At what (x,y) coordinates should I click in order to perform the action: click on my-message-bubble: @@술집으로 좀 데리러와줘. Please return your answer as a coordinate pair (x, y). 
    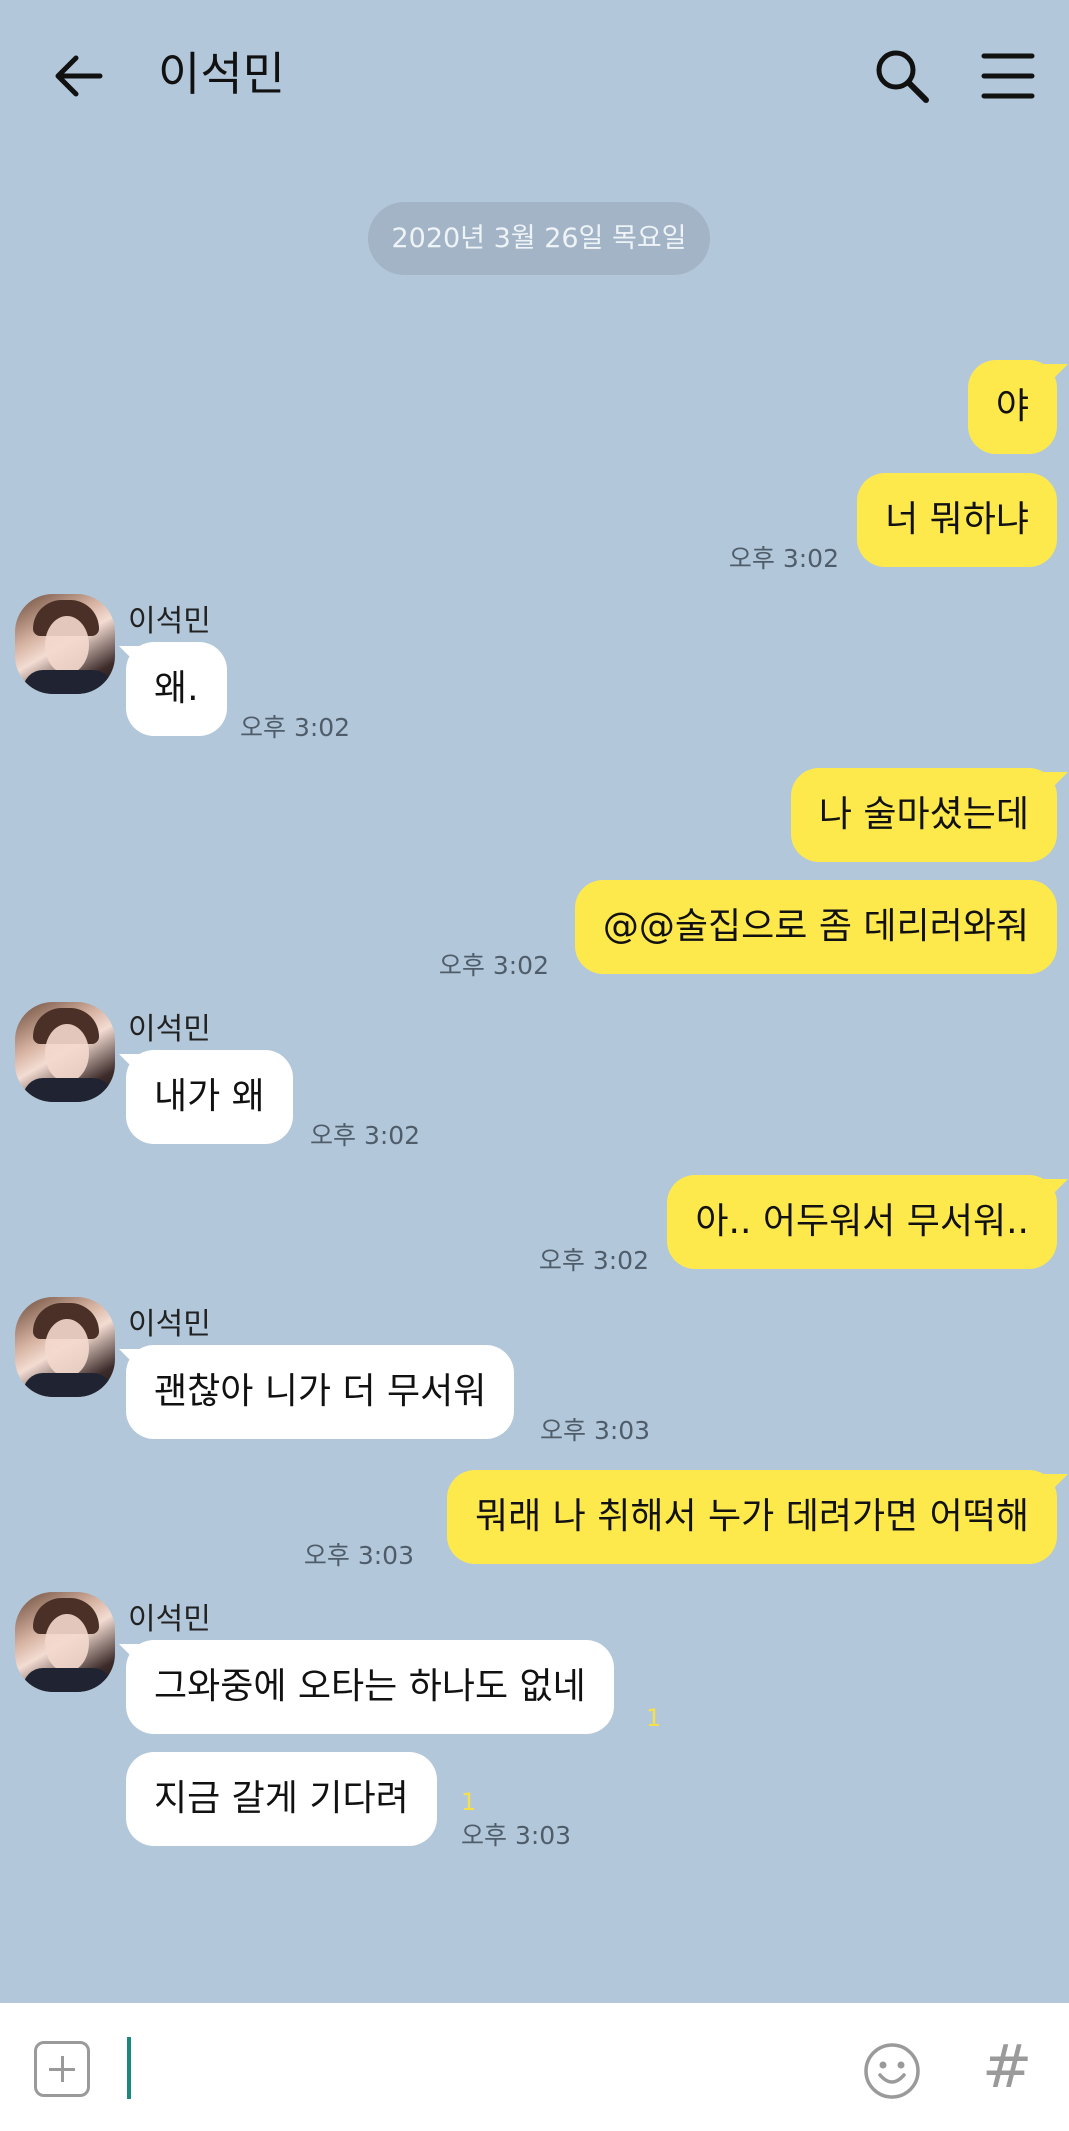
    Looking at the image, I should click on (815, 927).